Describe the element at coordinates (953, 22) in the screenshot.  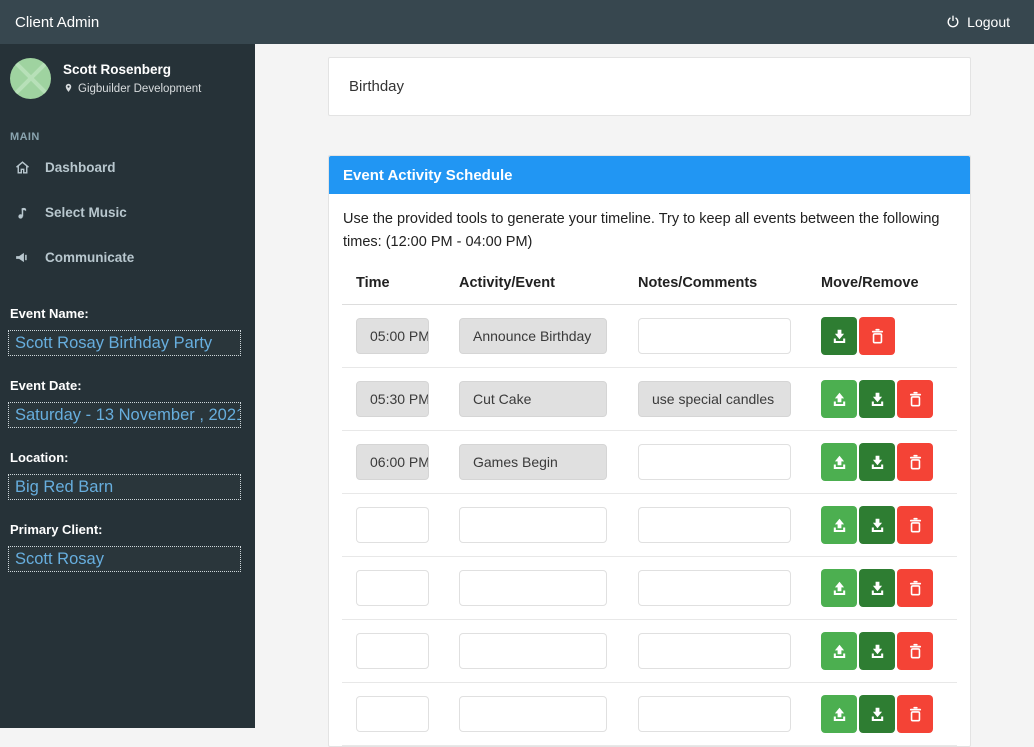
I see `power-icon` at that location.